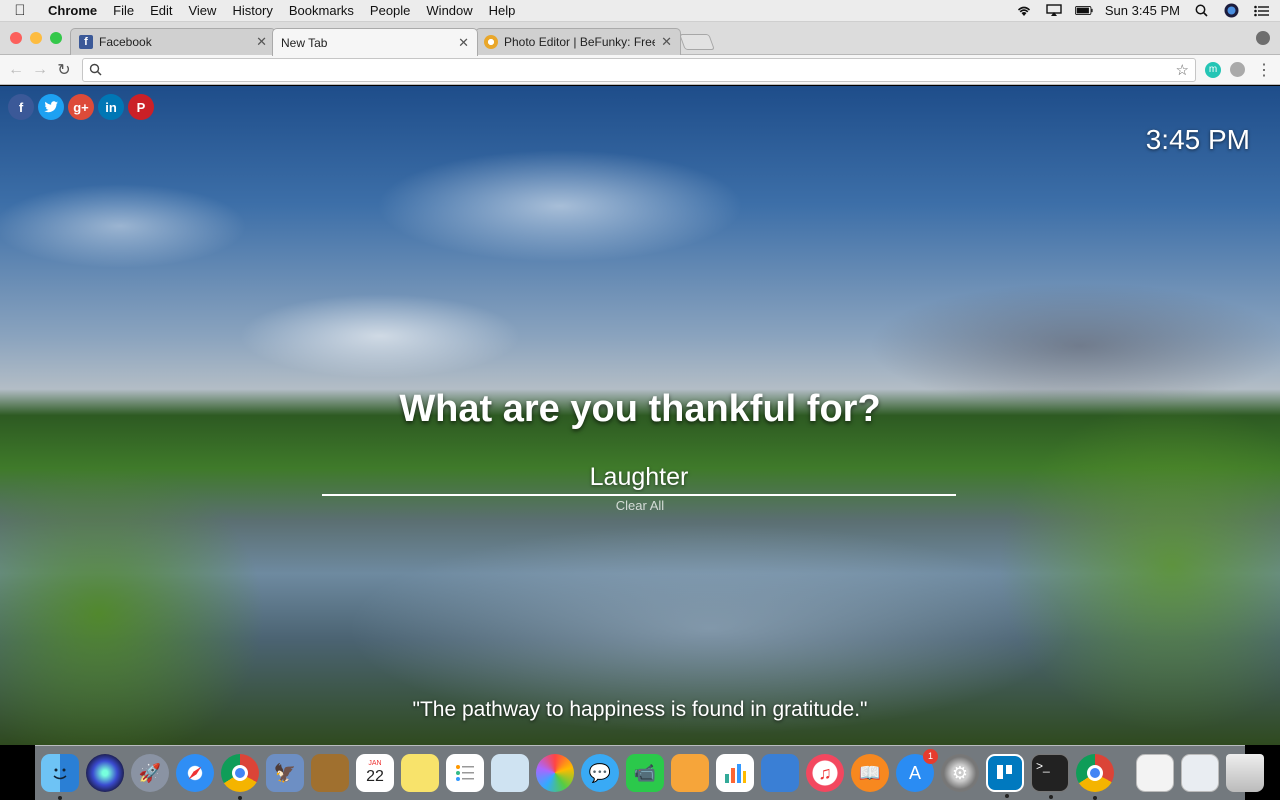  I want to click on finder-icon, so click(60, 777).